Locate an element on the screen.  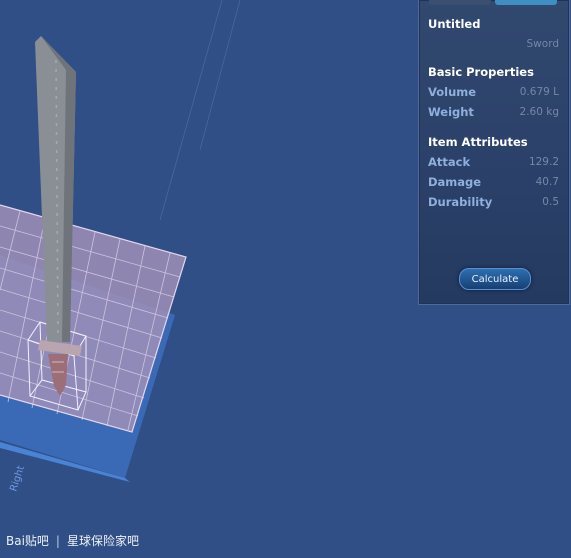
forum-name: 星球保险家吧 is located at coordinates (102, 541).